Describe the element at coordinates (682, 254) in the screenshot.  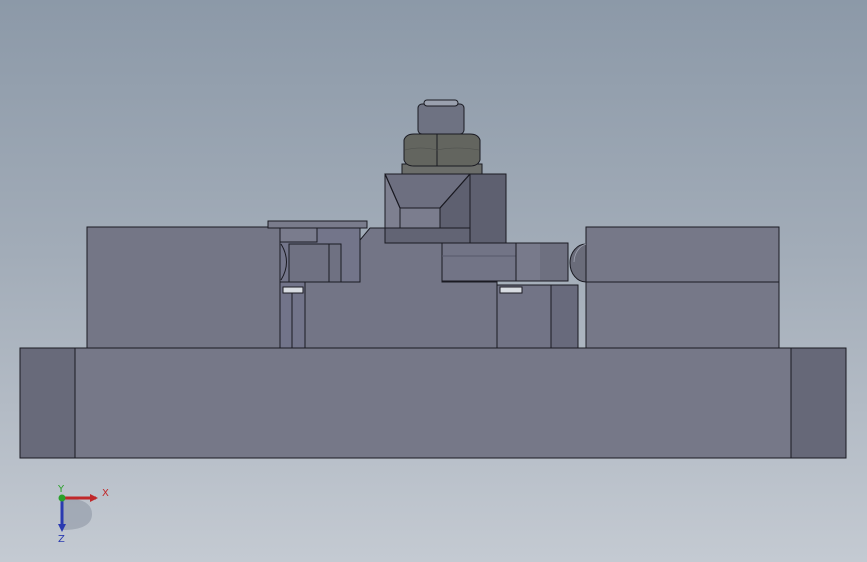
I see `right-block-upper` at that location.